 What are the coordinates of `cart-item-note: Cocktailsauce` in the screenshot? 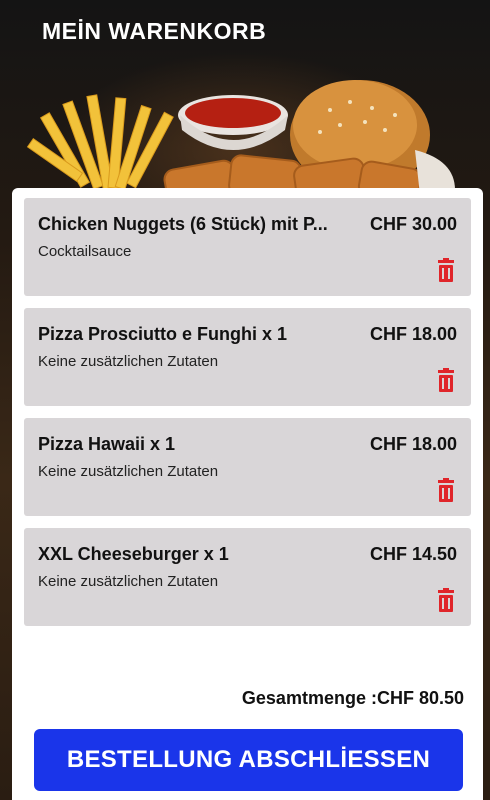 It's located at (85, 251).